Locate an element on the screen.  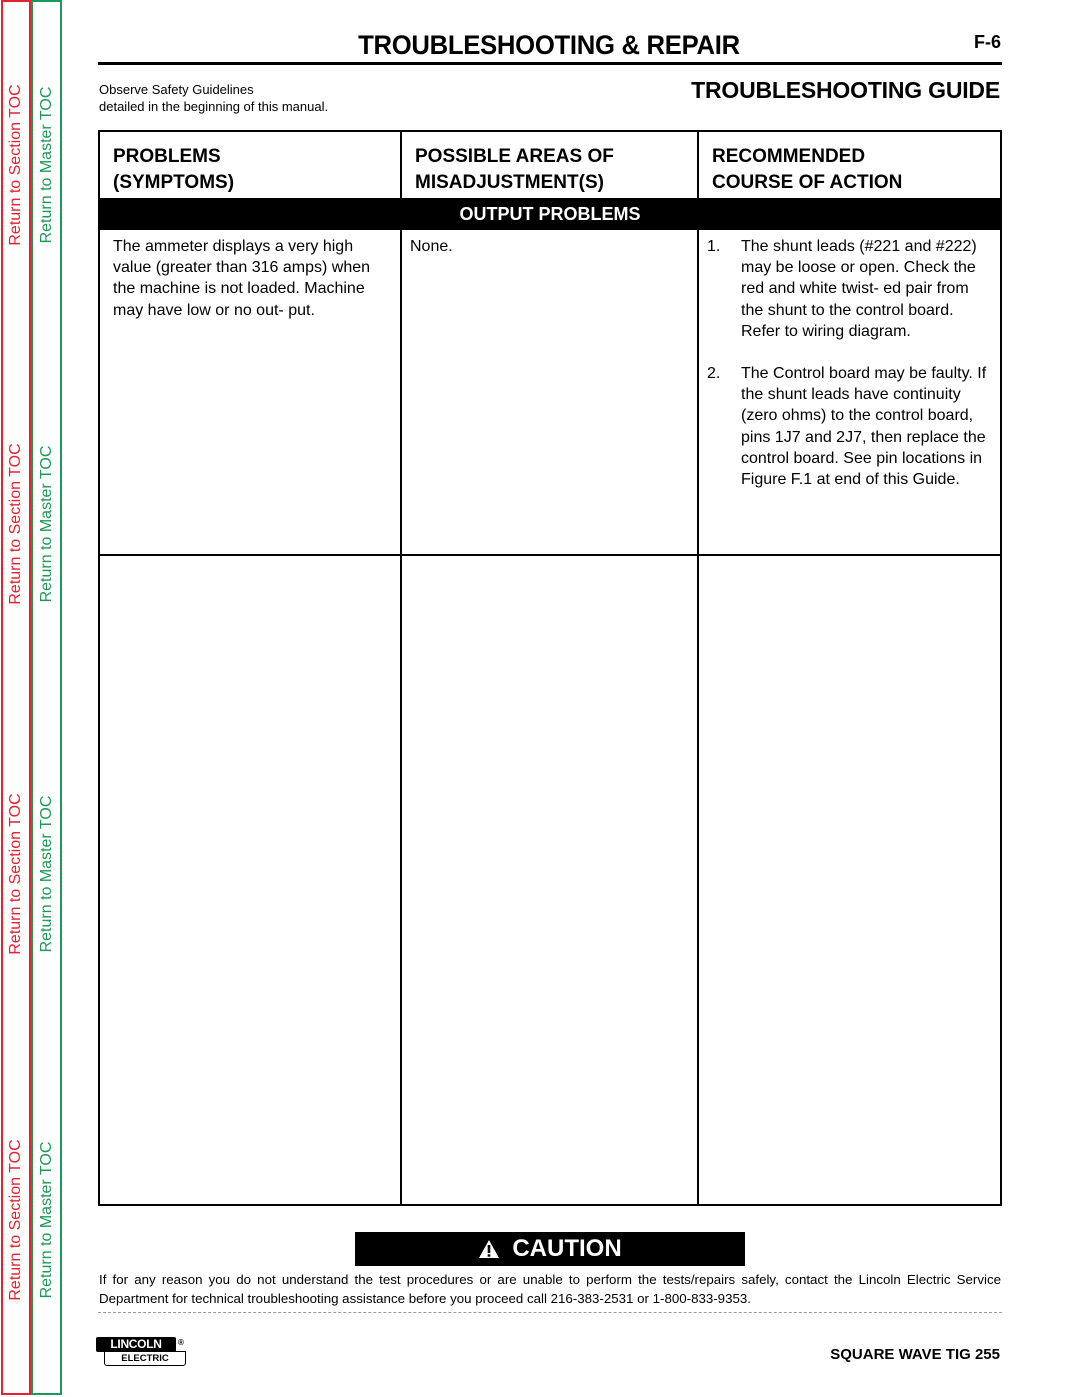
header-problems: PROBLEMS (SYMPTOMS) is located at coordinates (250, 165).